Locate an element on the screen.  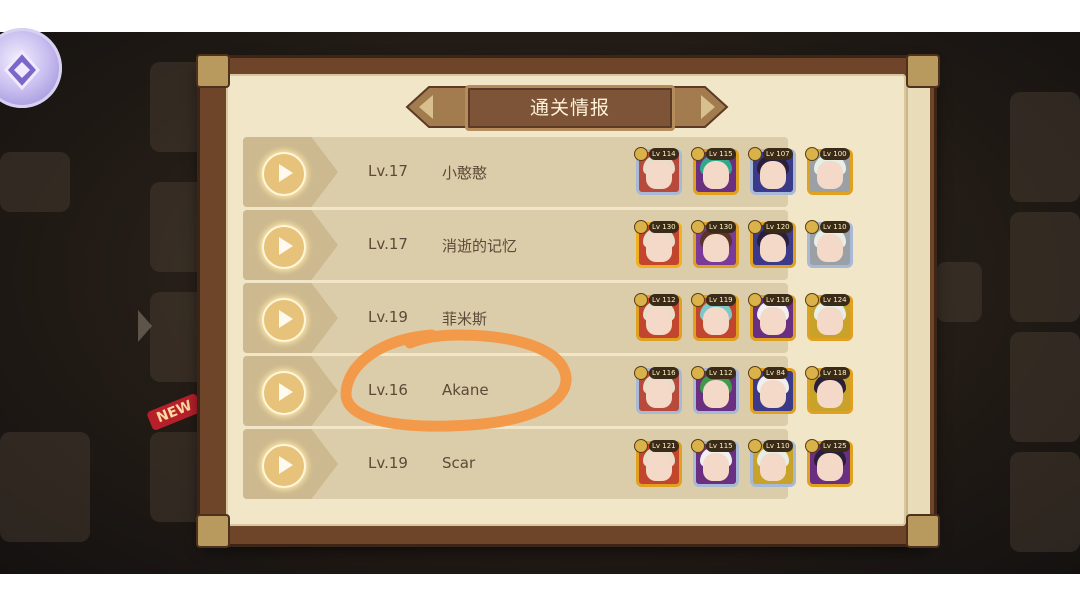
player-name: Scar is located at coordinates (459, 463).